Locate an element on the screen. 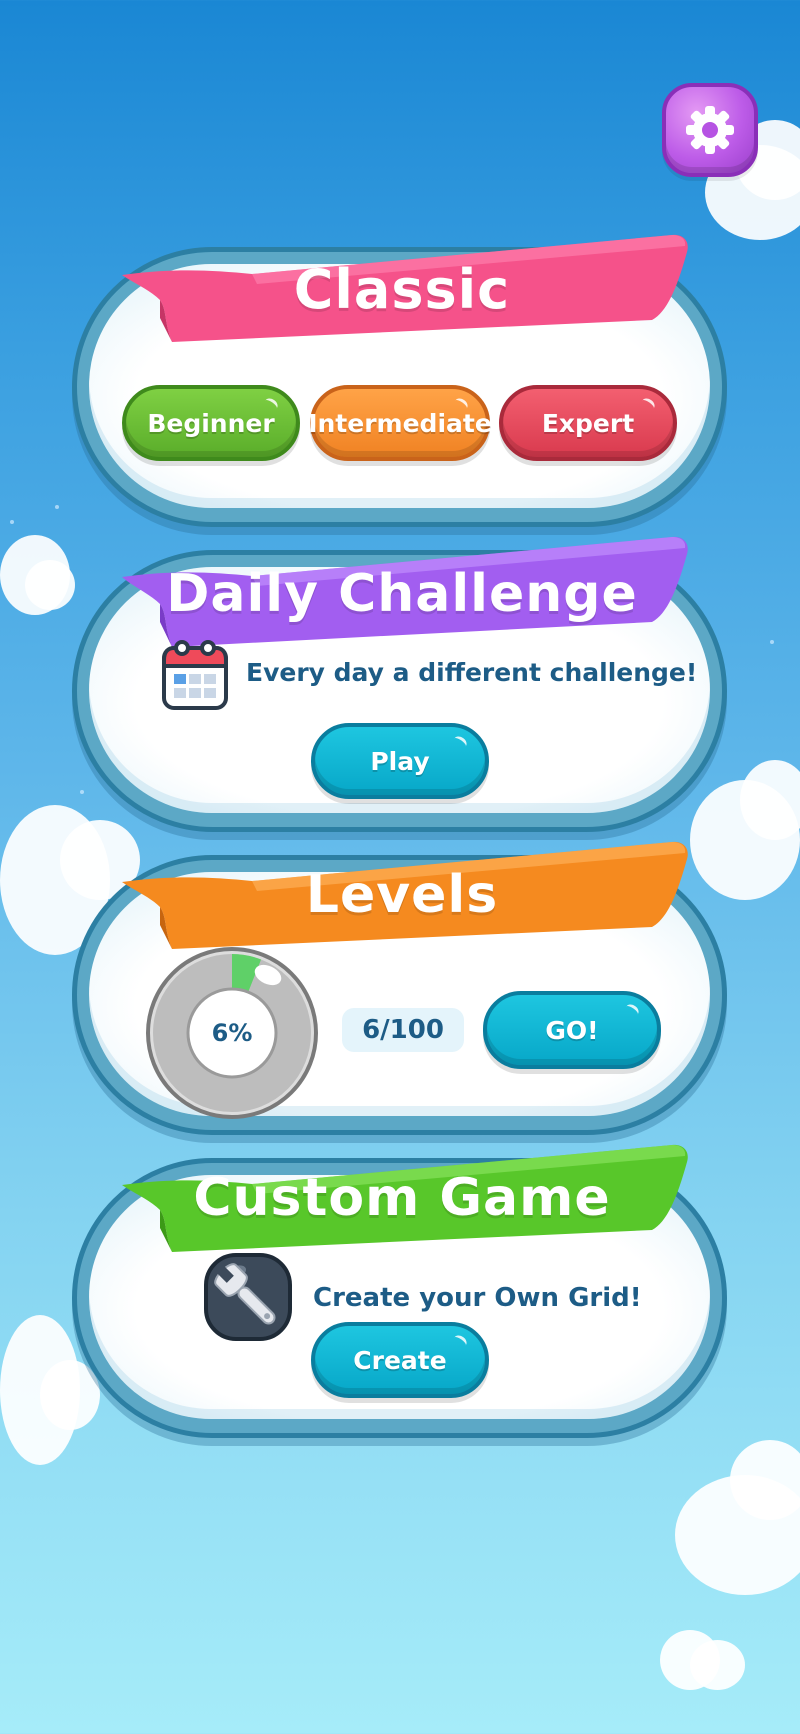  go-button: GO! is located at coordinates (572, 1030).